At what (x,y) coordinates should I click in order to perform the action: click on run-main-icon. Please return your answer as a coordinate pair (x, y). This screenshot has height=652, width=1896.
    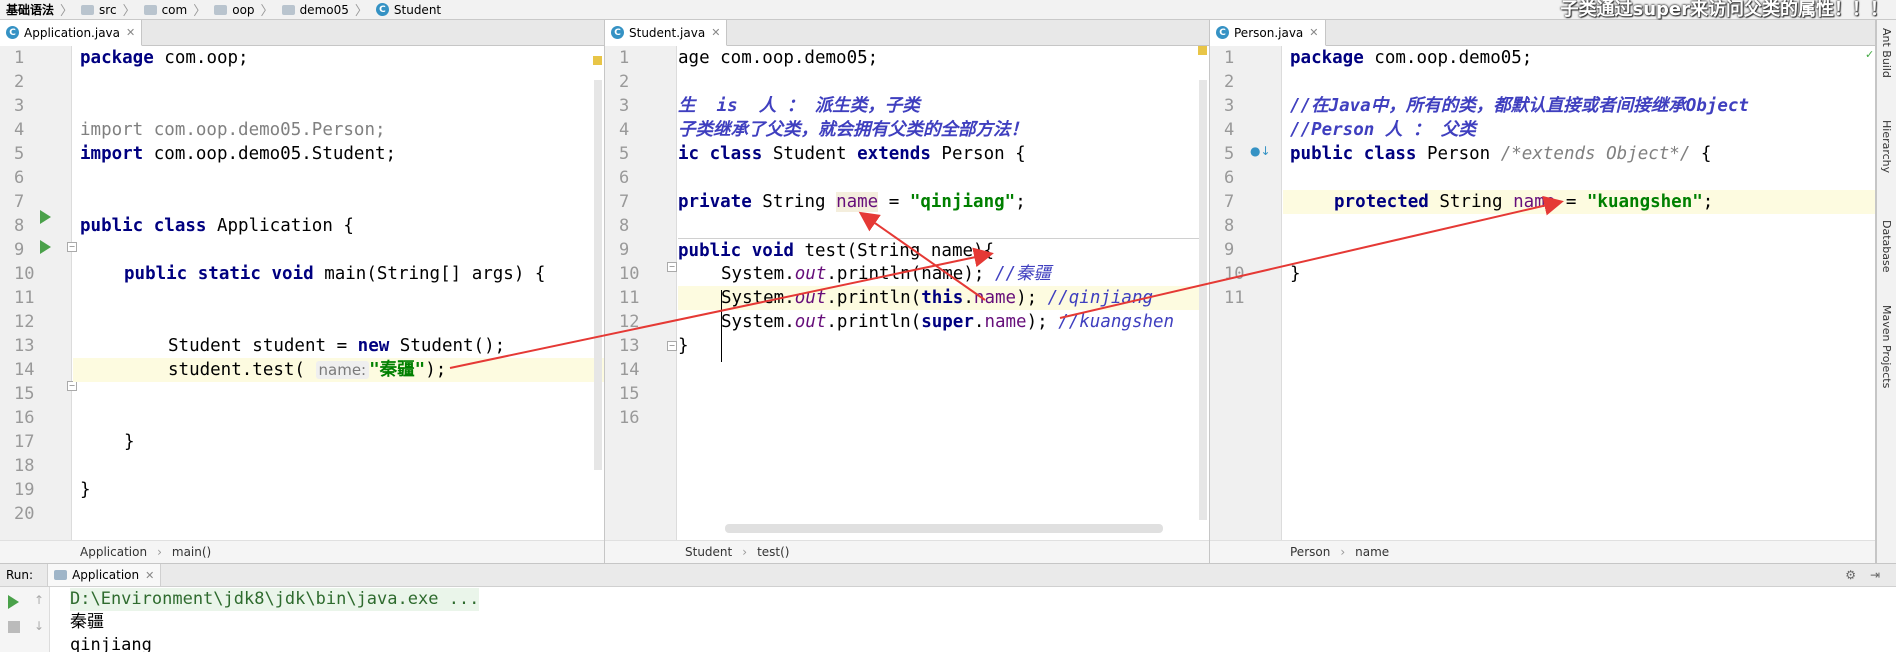
    Looking at the image, I should click on (45, 247).